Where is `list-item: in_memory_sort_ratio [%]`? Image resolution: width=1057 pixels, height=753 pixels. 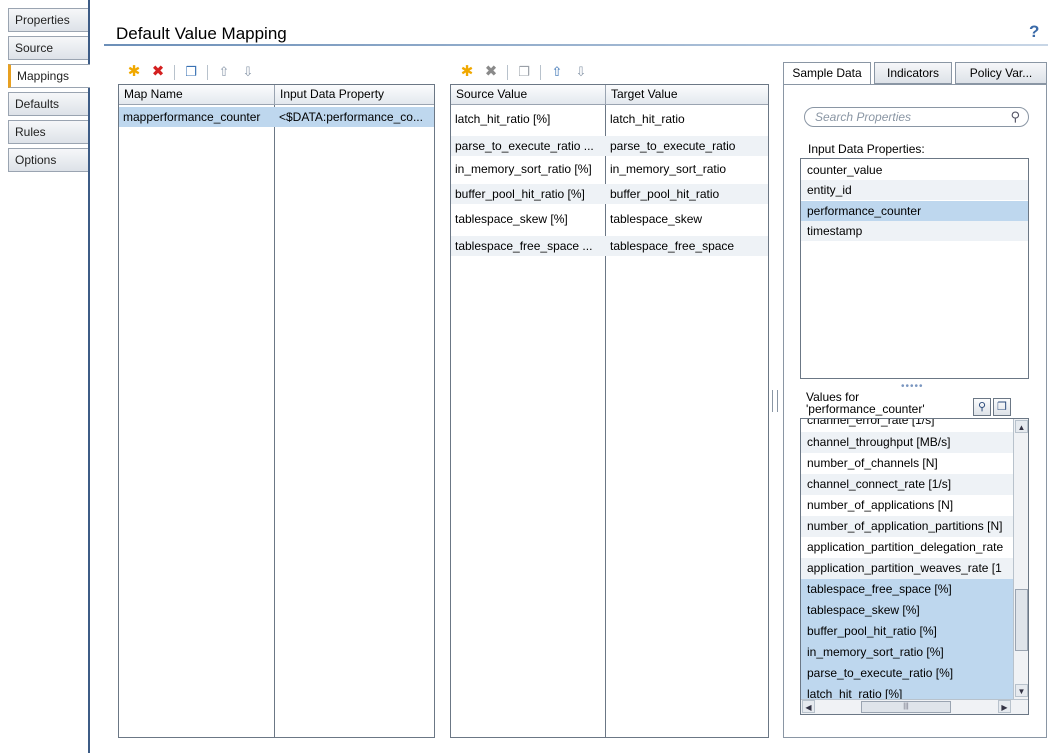
list-item: in_memory_sort_ratio [%] is located at coordinates (907, 652).